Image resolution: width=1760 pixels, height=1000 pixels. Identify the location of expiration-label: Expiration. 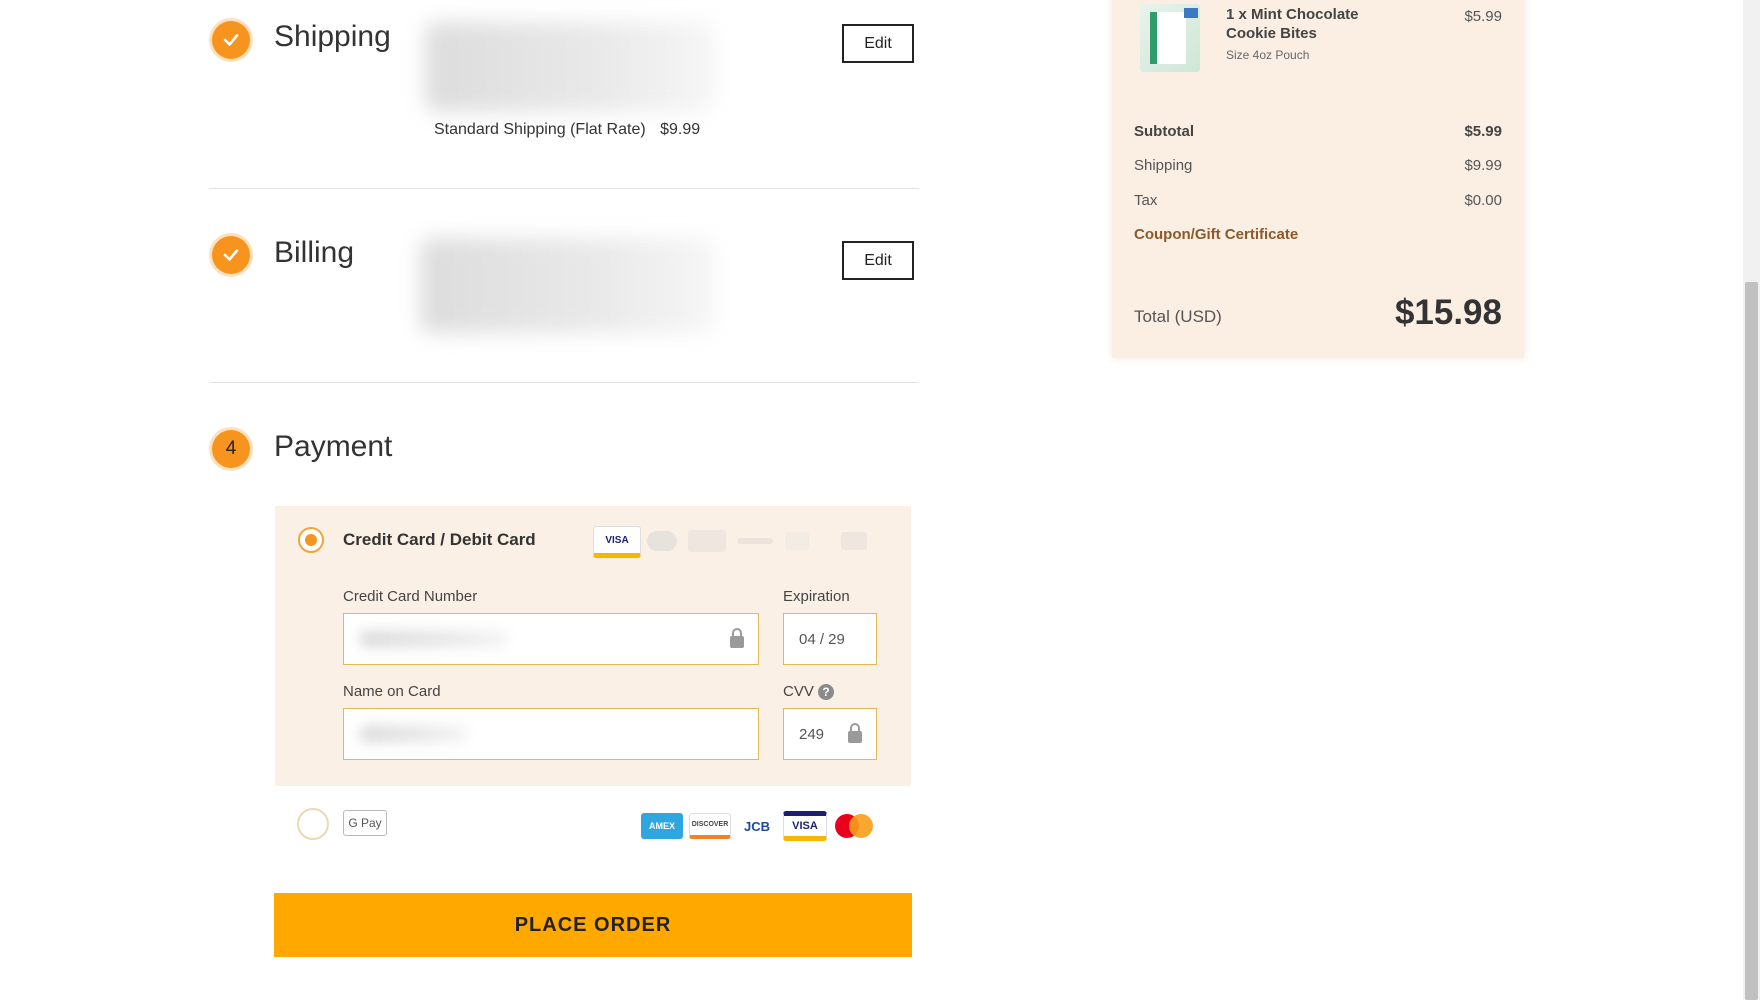
(816, 596).